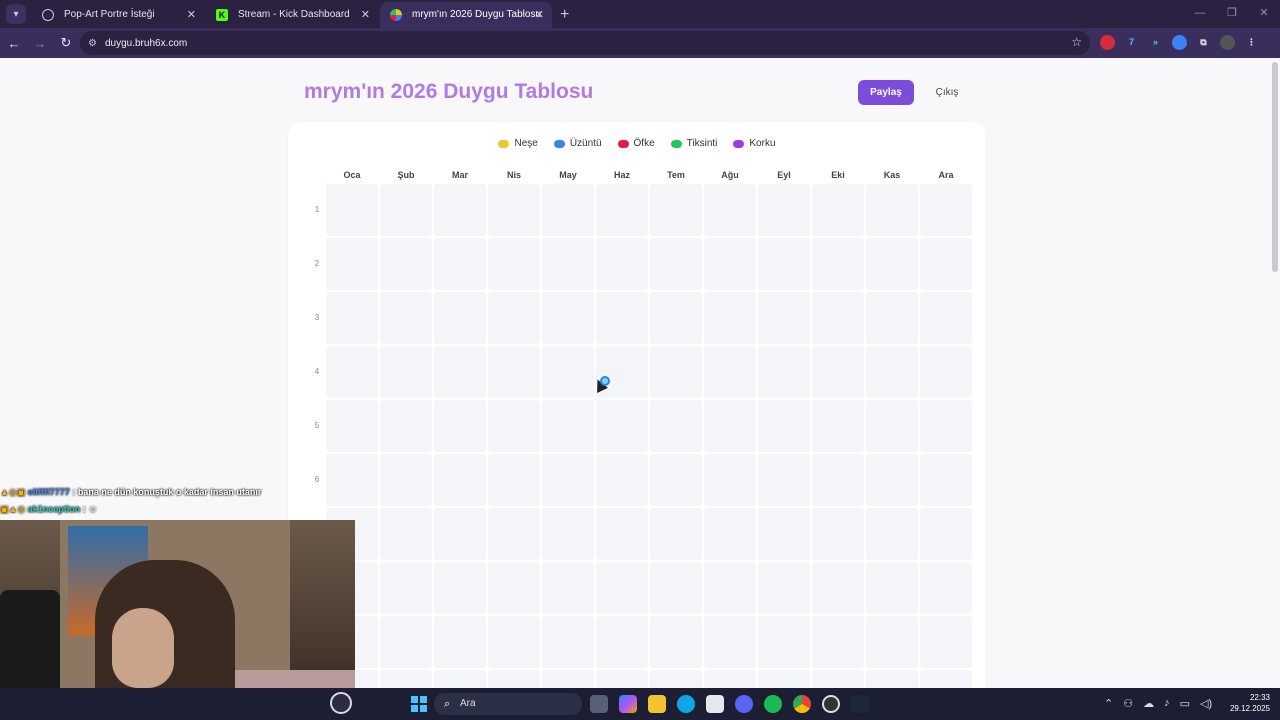 This screenshot has width=1280, height=720. I want to click on address-bar: ⚙ duygu.bruh6x.com ☆, so click(585, 43).